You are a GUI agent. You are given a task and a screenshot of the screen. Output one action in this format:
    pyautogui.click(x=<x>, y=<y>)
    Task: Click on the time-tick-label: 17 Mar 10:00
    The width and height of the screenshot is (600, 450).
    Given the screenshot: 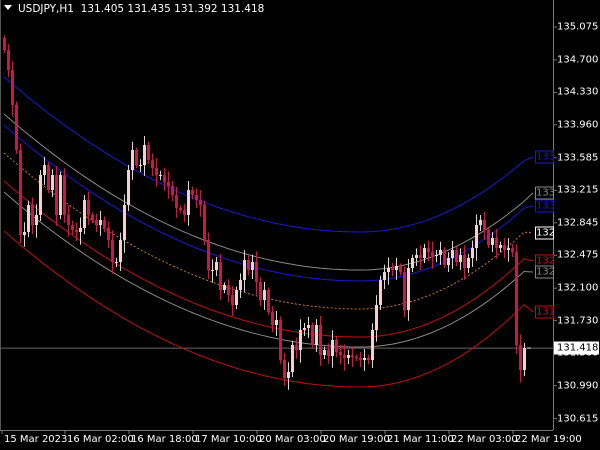 What is the action you would take?
    pyautogui.click(x=228, y=439)
    